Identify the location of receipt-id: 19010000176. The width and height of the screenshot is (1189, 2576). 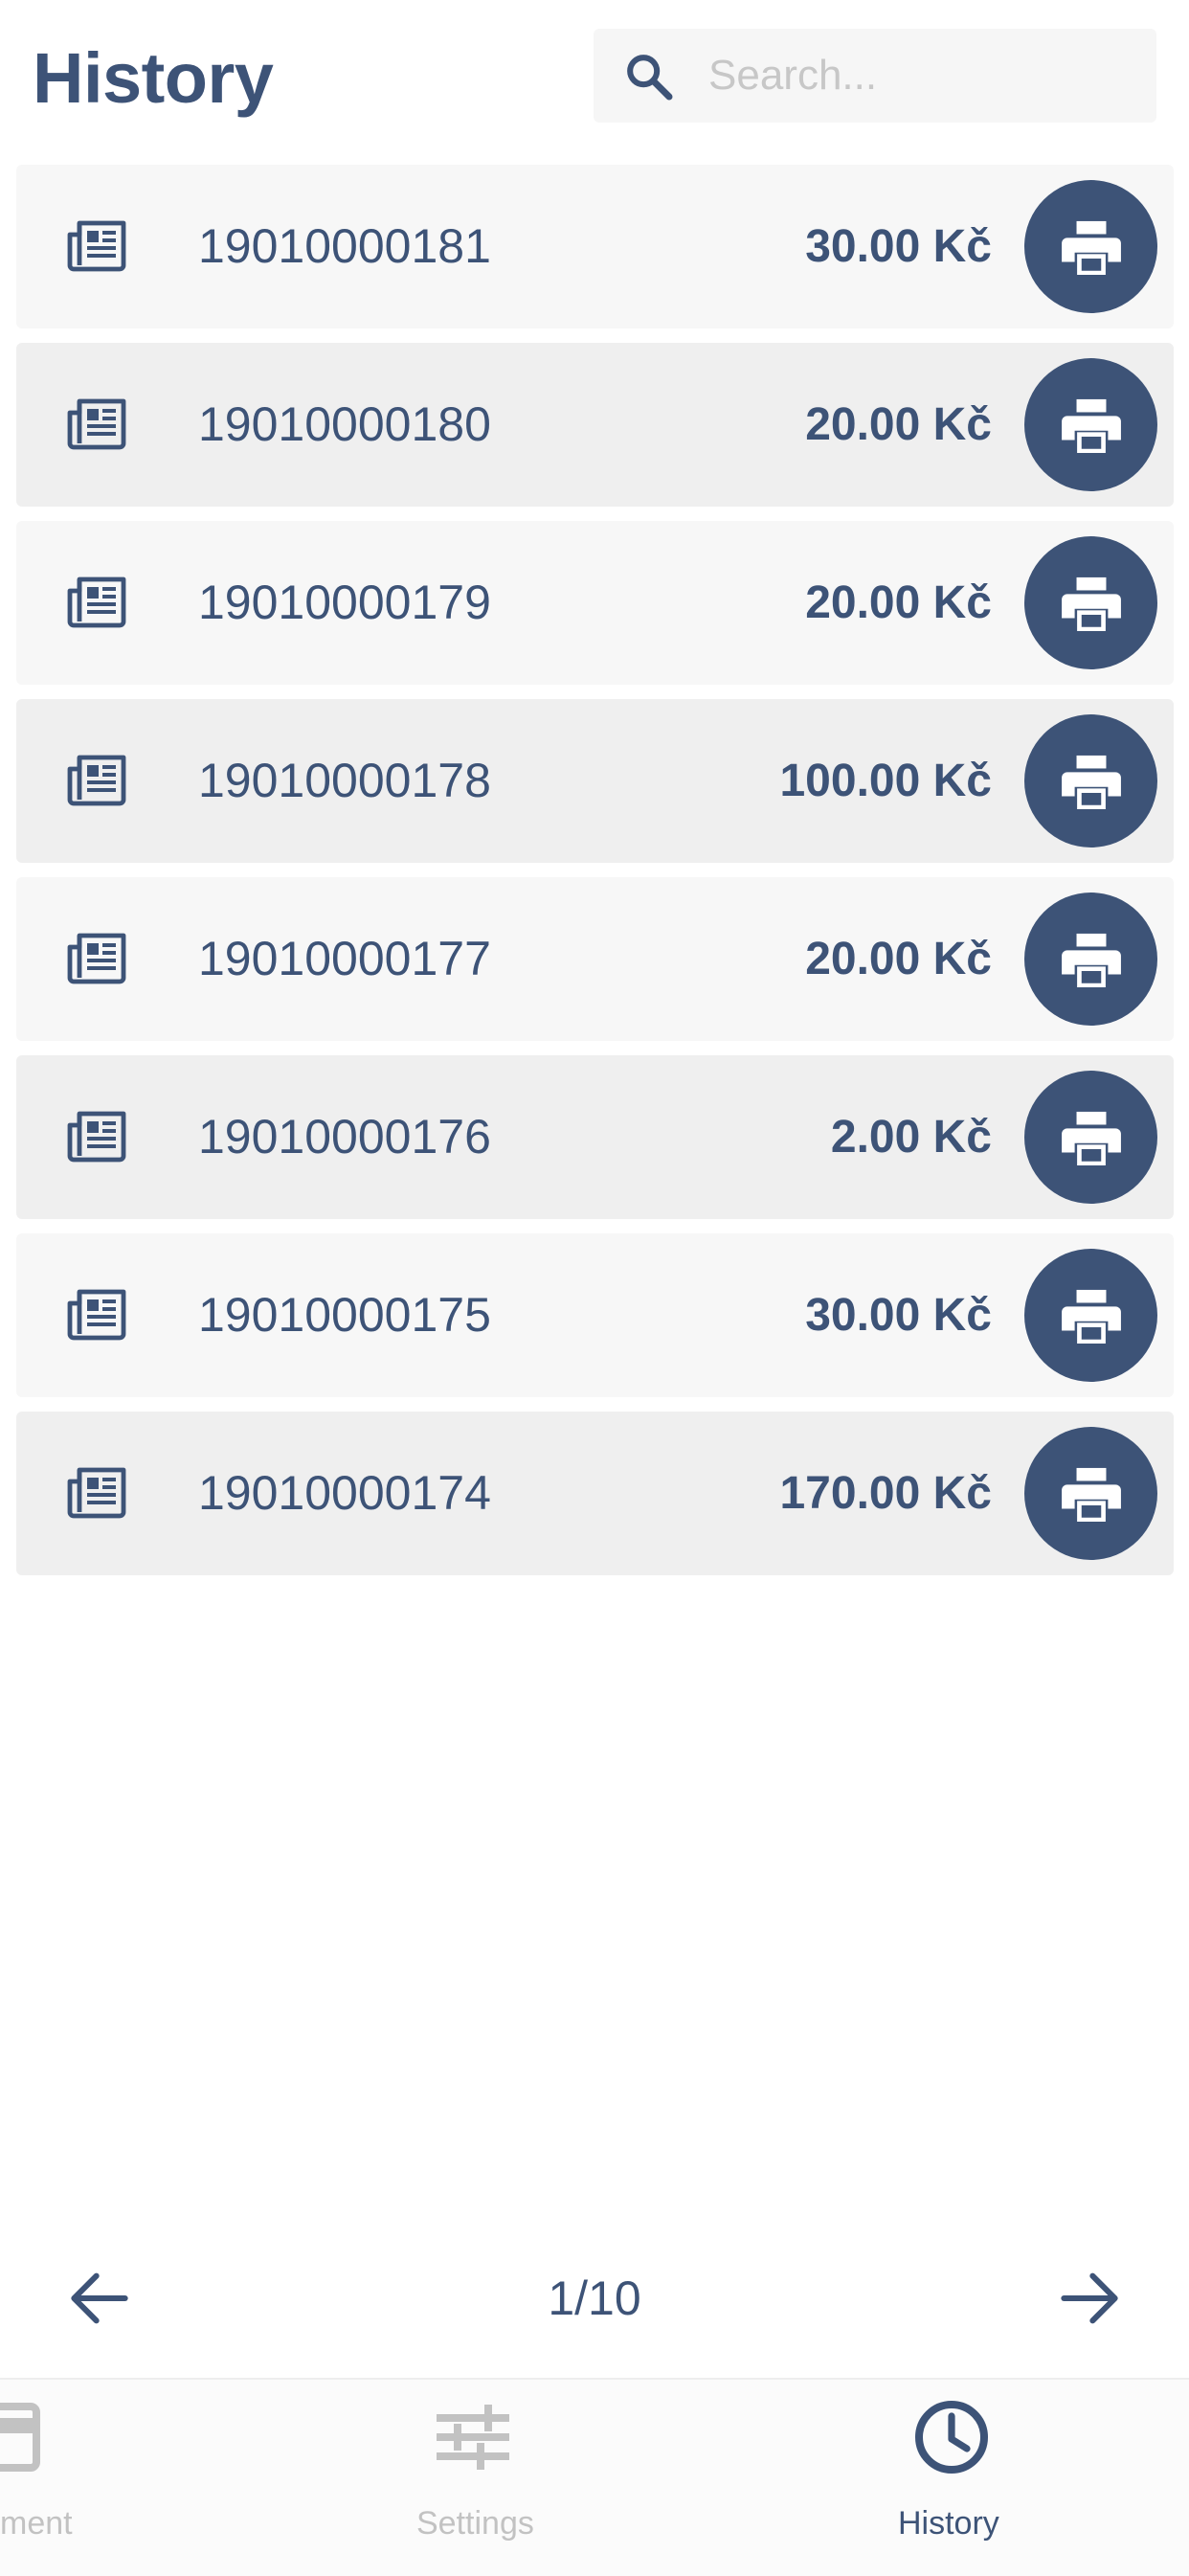
(344, 1137).